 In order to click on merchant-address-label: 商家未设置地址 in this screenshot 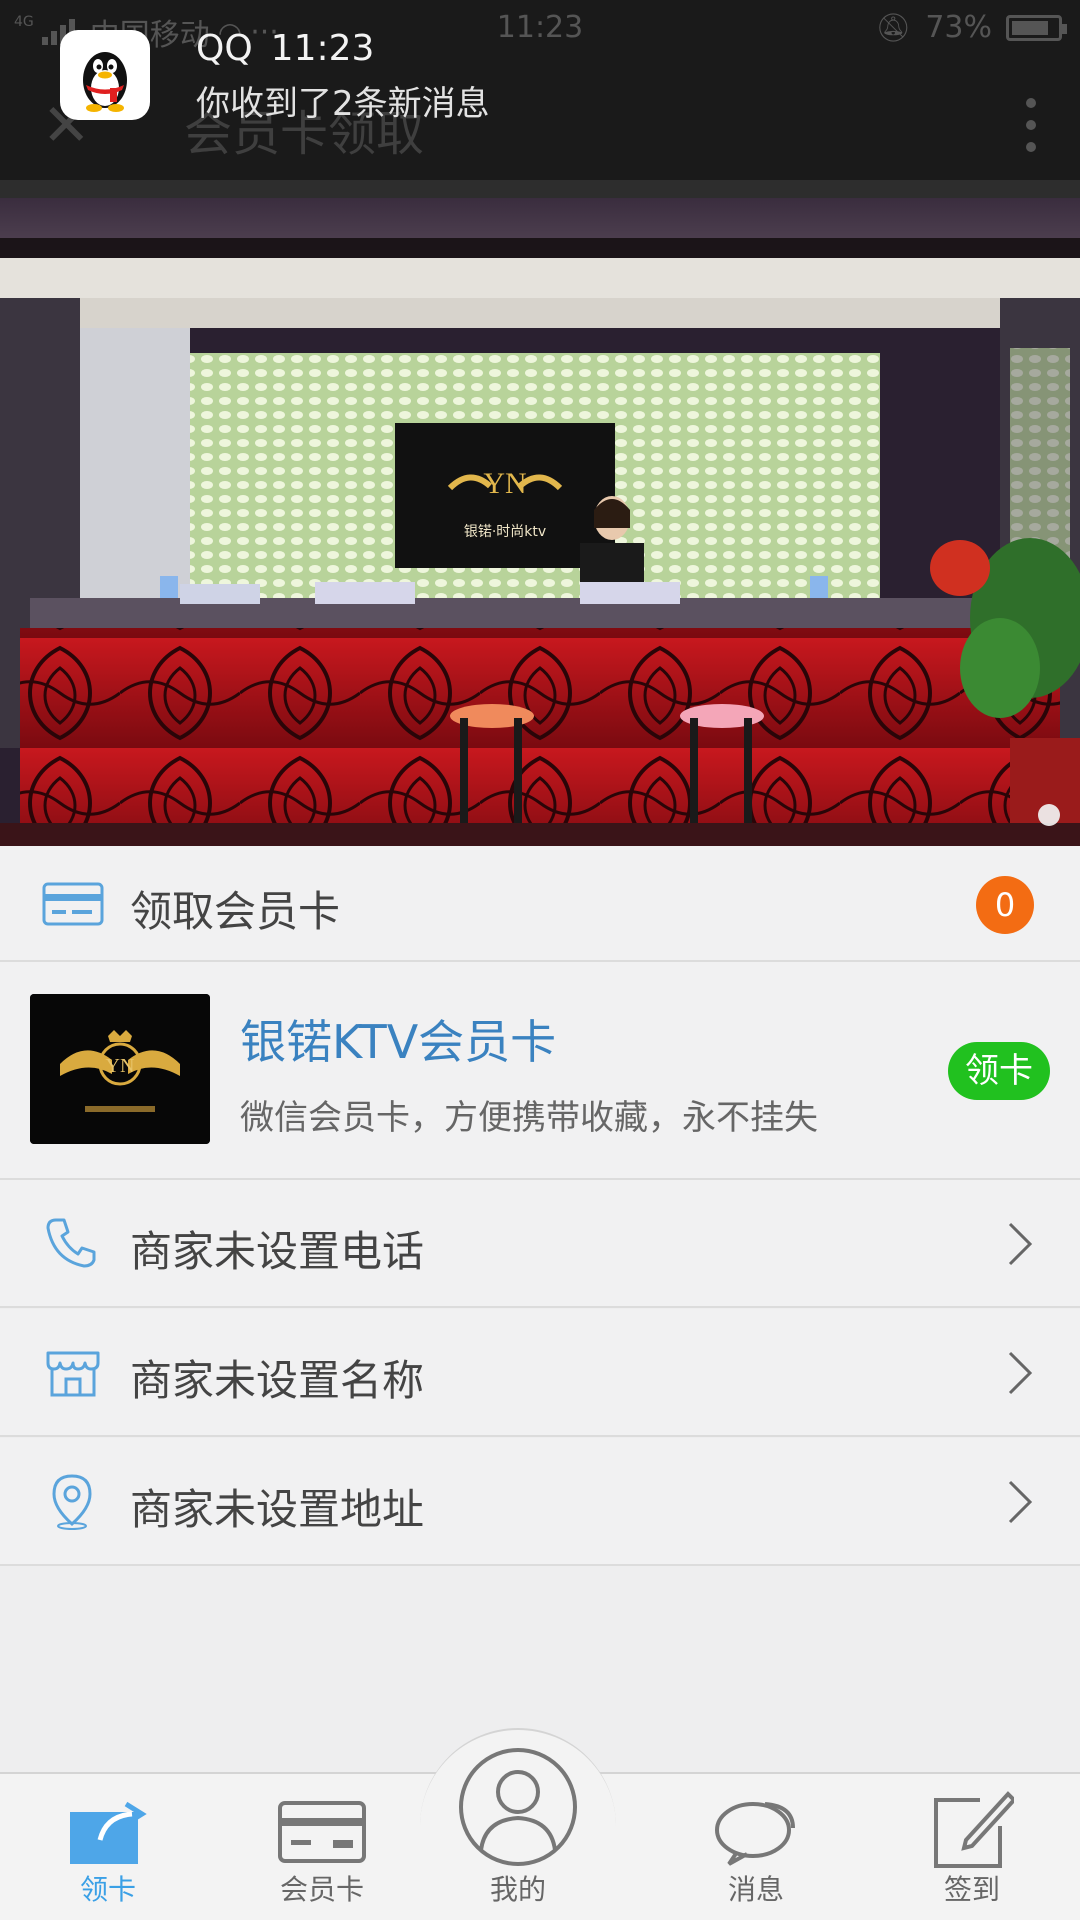, I will do `click(277, 1509)`.